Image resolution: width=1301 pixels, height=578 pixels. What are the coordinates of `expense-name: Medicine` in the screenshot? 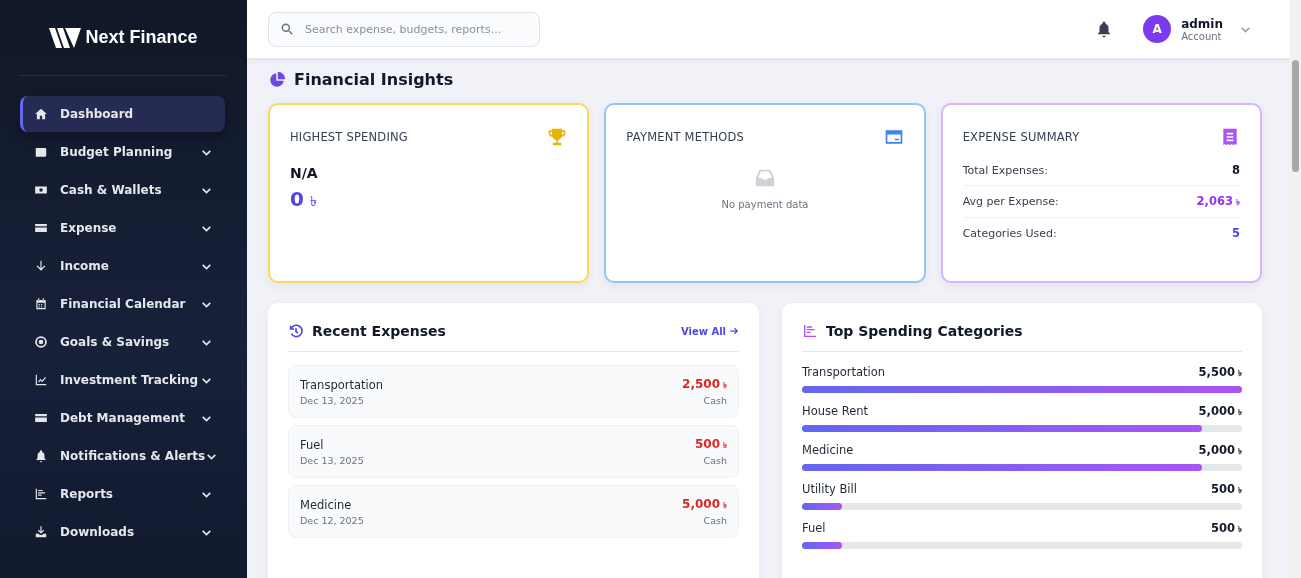 It's located at (326, 504).